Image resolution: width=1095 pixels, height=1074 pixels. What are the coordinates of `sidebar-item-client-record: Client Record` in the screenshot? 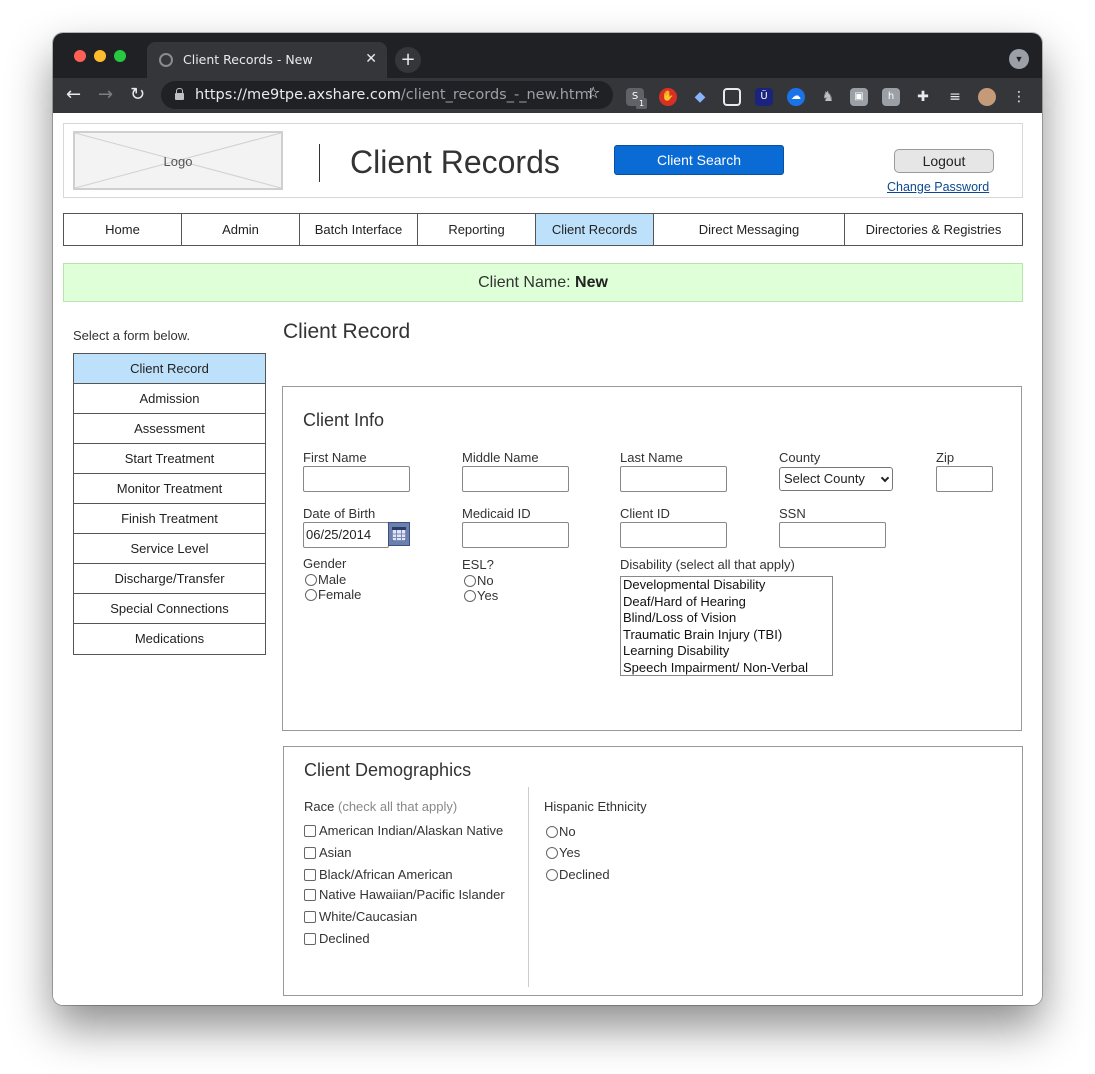 It's located at (169, 369).